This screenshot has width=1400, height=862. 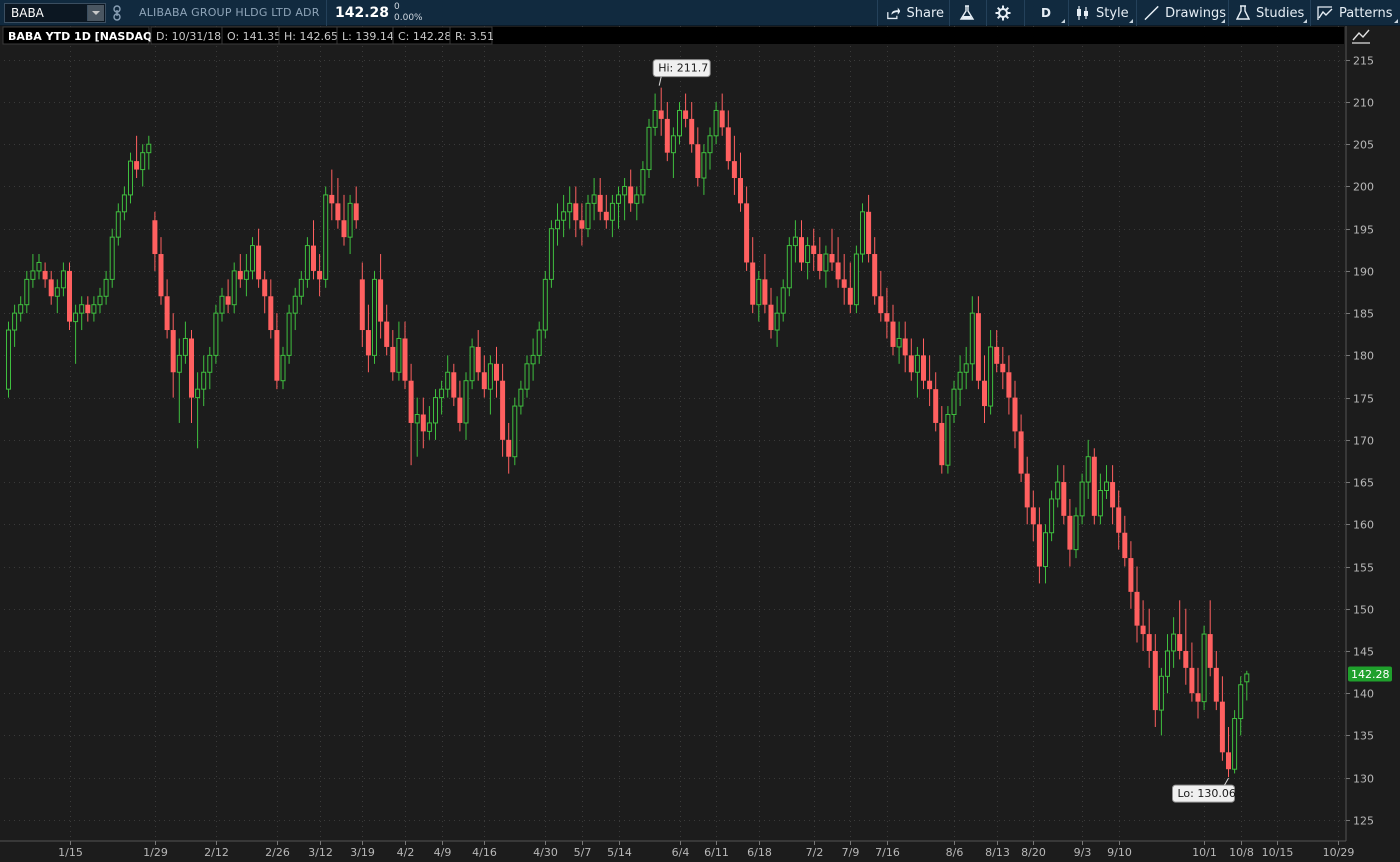 What do you see at coordinates (69, 296) in the screenshot?
I see `candle-down` at bounding box center [69, 296].